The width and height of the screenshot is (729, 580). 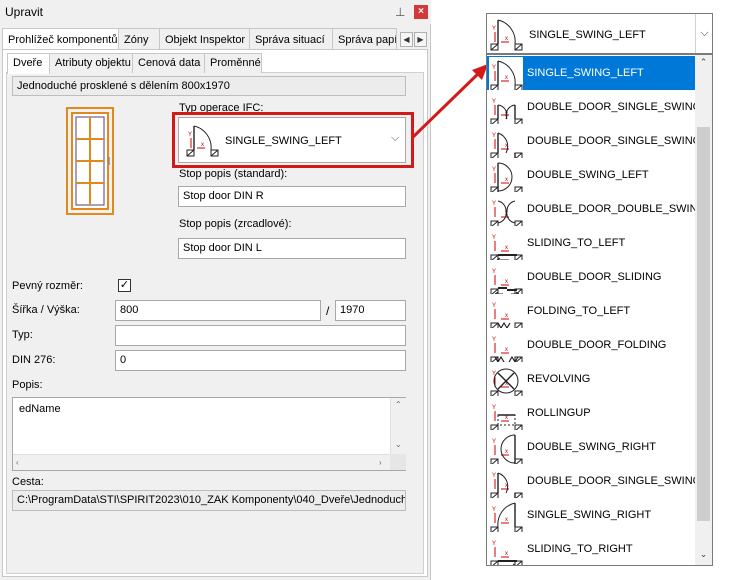 What do you see at coordinates (506, 447) in the screenshot?
I see `double-swing-right-icon: Yx` at bounding box center [506, 447].